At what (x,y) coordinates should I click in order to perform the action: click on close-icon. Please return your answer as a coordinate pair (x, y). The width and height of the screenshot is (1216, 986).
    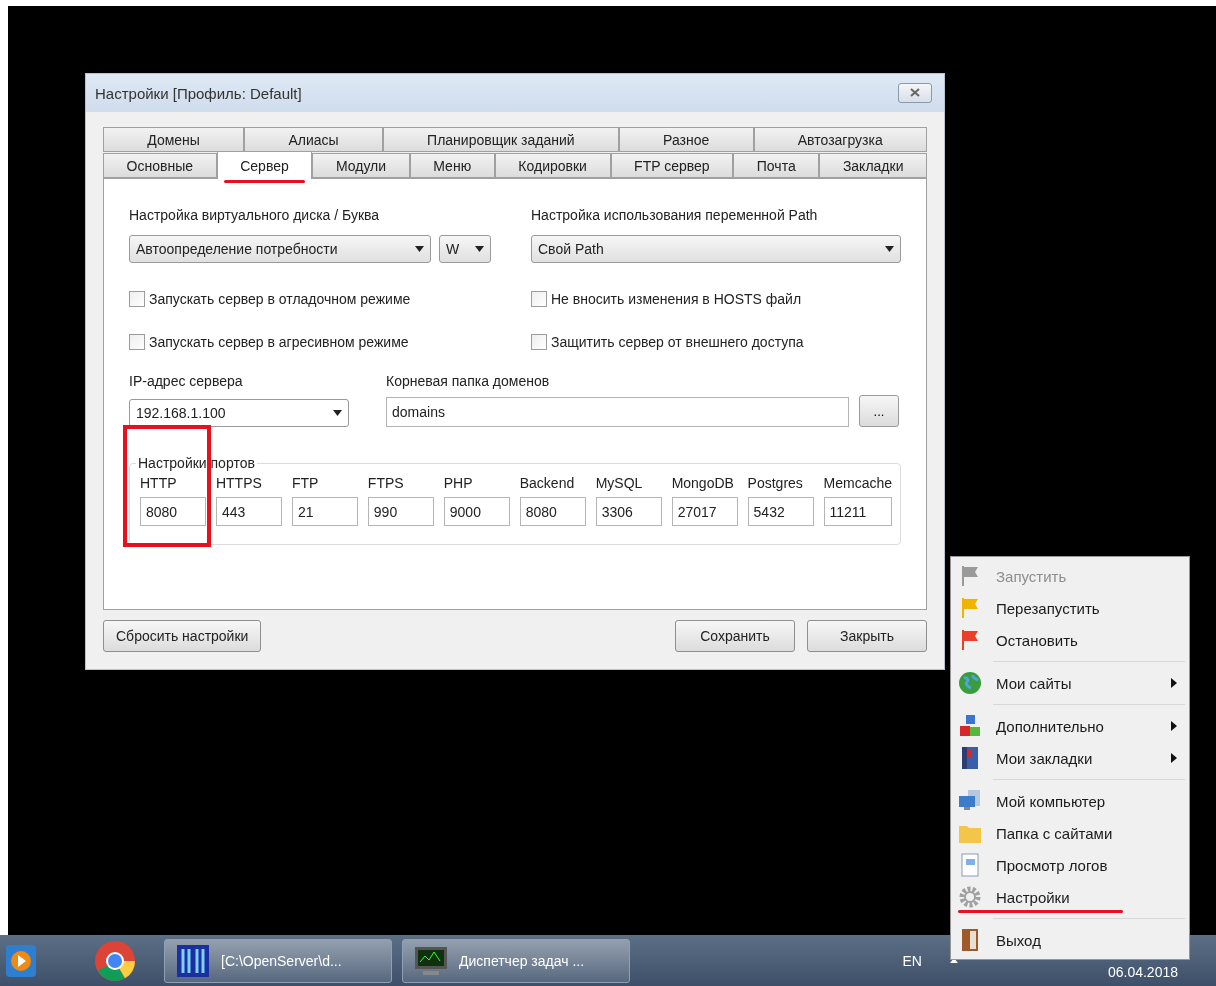
    Looking at the image, I should click on (915, 92).